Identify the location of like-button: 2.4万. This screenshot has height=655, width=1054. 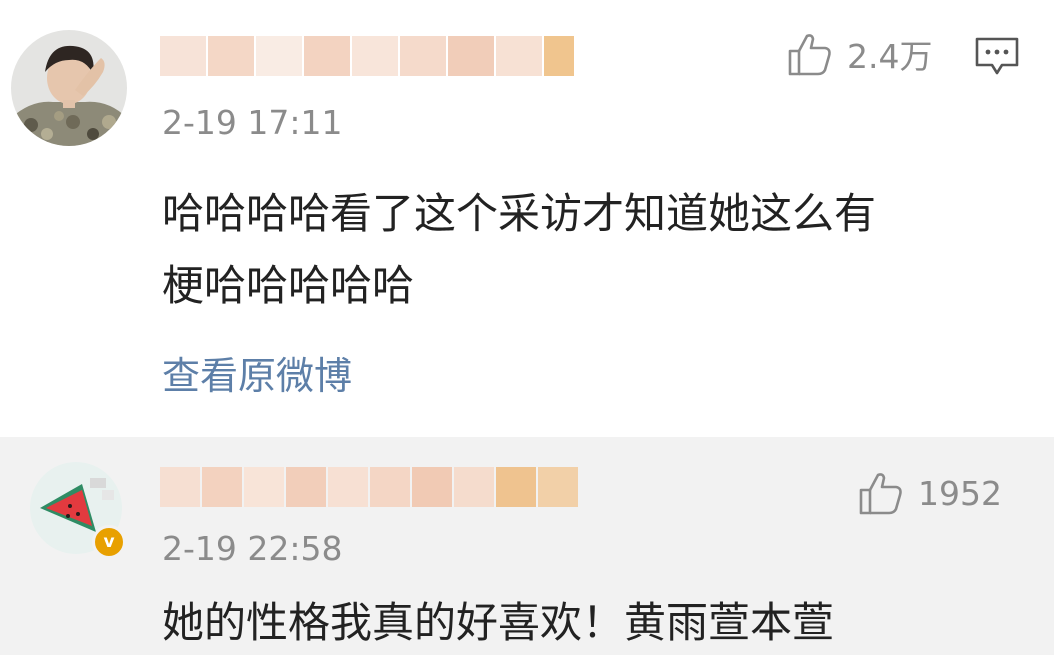
(859, 54).